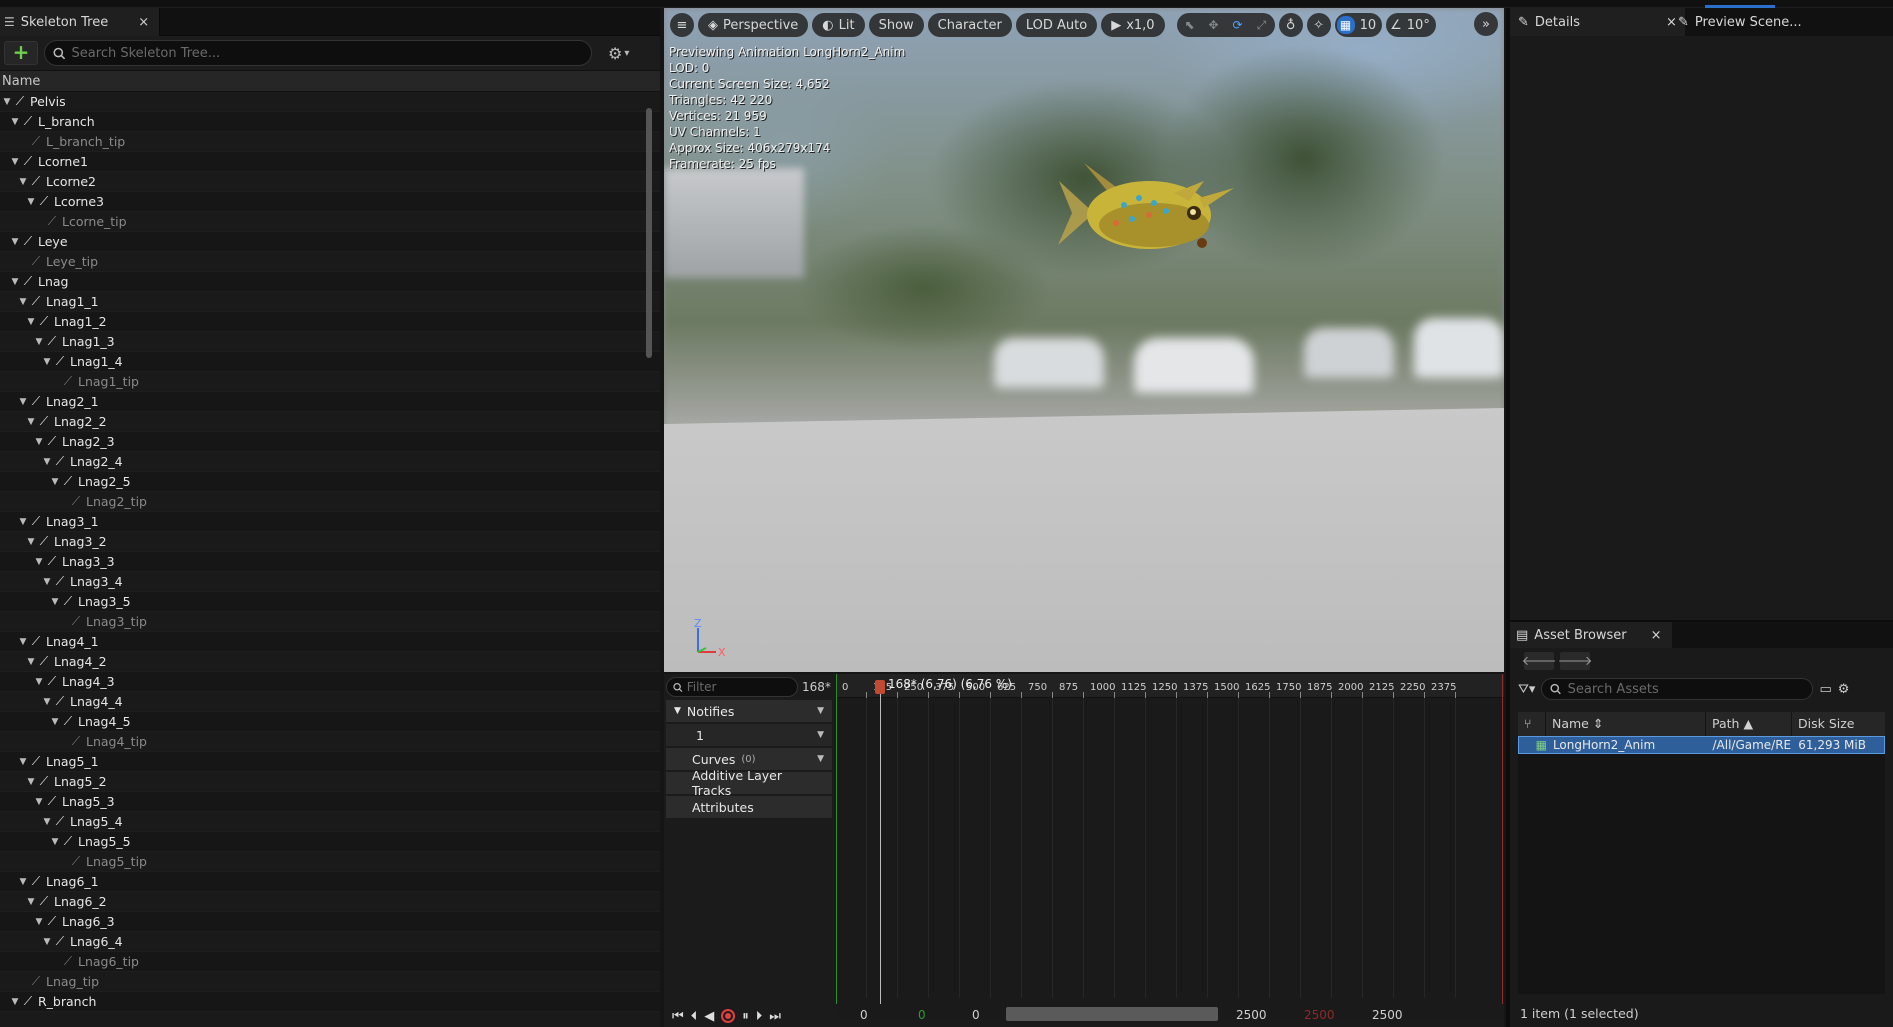 This screenshot has height=1027, width=1893. Describe the element at coordinates (759, 1016) in the screenshot. I see `step-forward-icon: ⏵` at that location.